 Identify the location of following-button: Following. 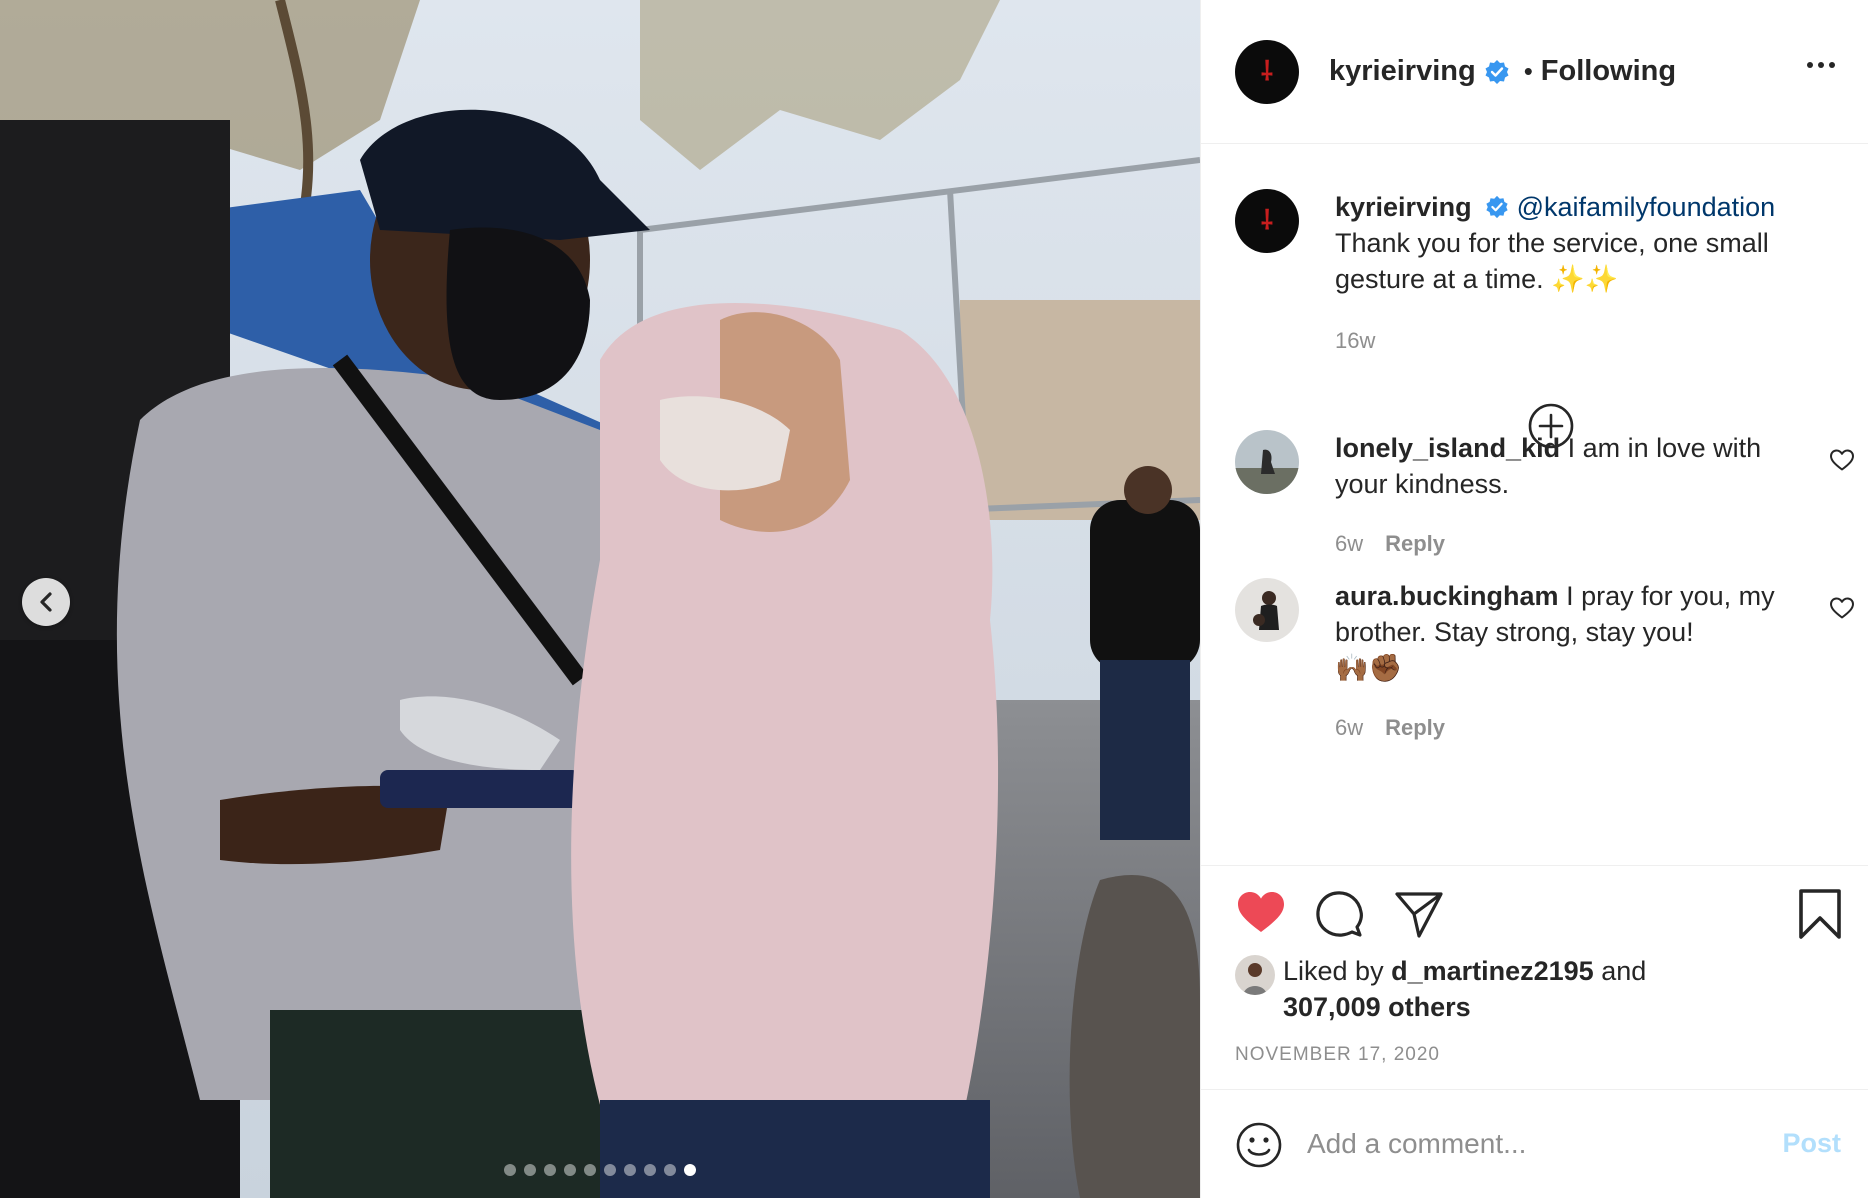
(1608, 71).